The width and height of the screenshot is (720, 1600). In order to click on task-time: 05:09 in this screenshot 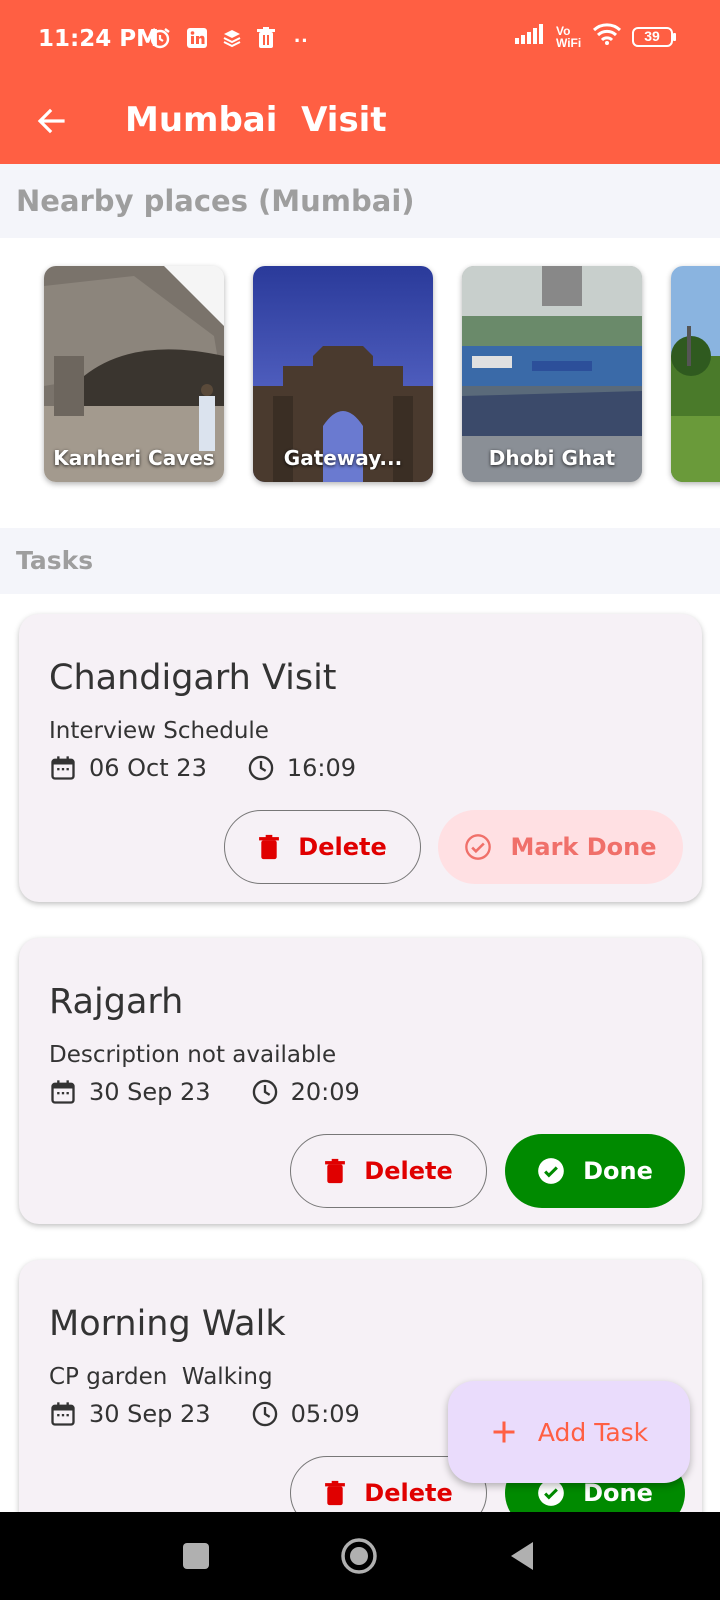, I will do `click(325, 1414)`.